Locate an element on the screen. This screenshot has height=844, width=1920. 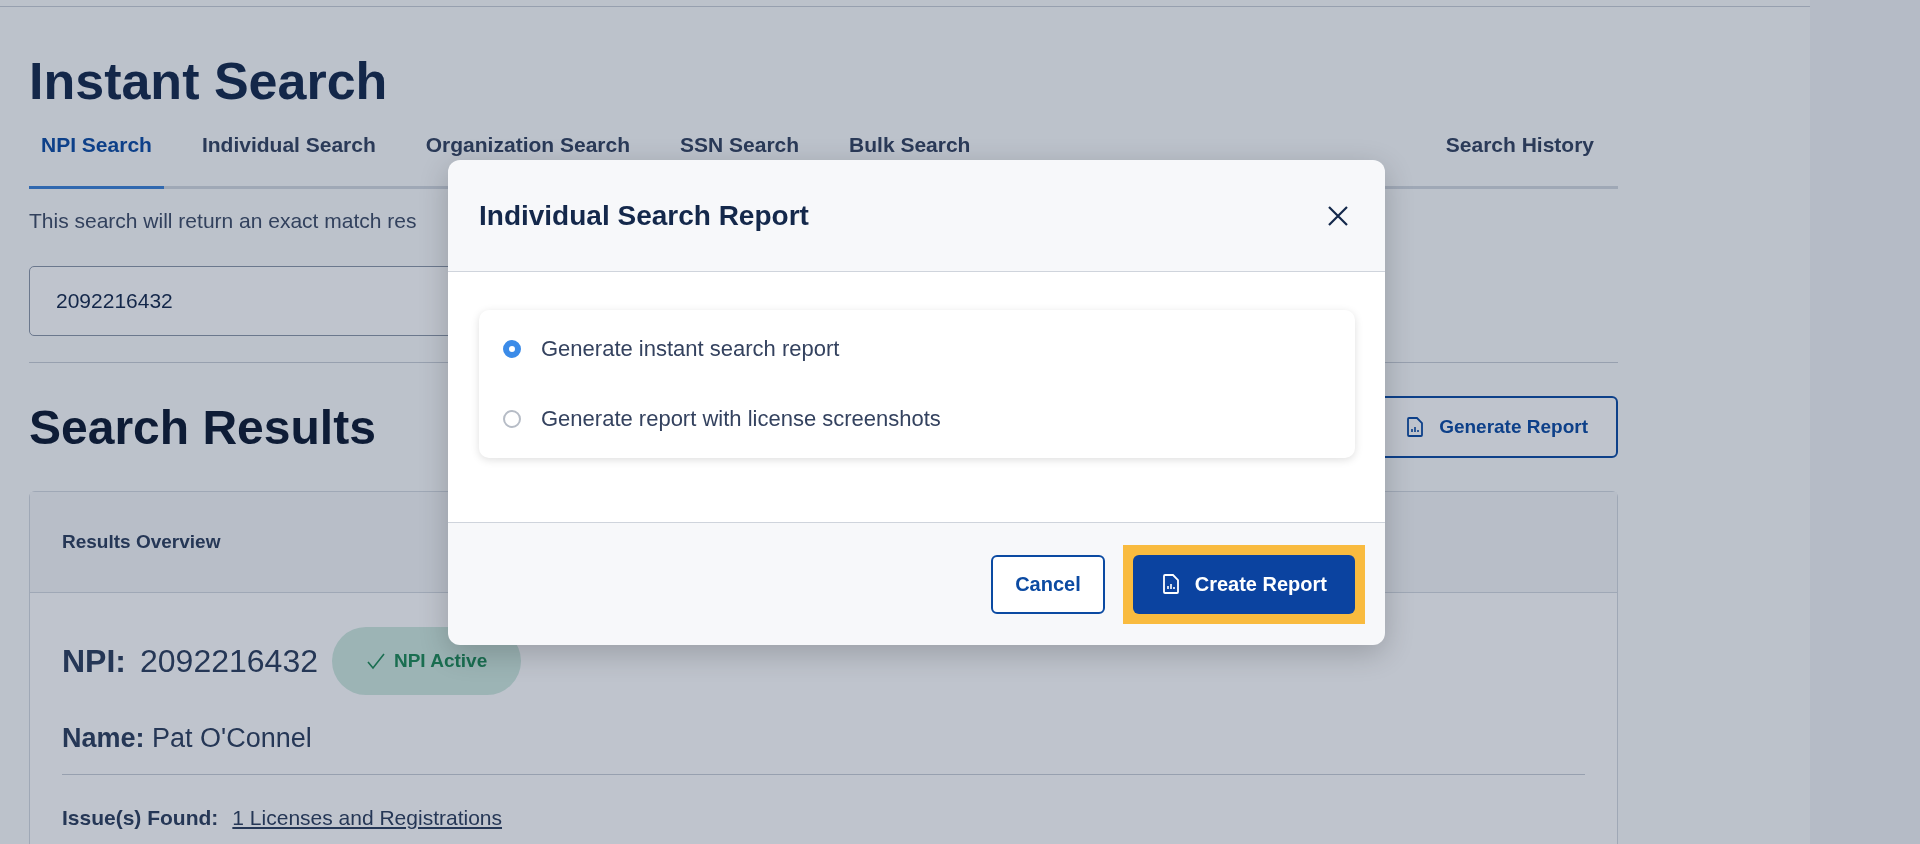
issues-label: Issue(s) Found: is located at coordinates (140, 818).